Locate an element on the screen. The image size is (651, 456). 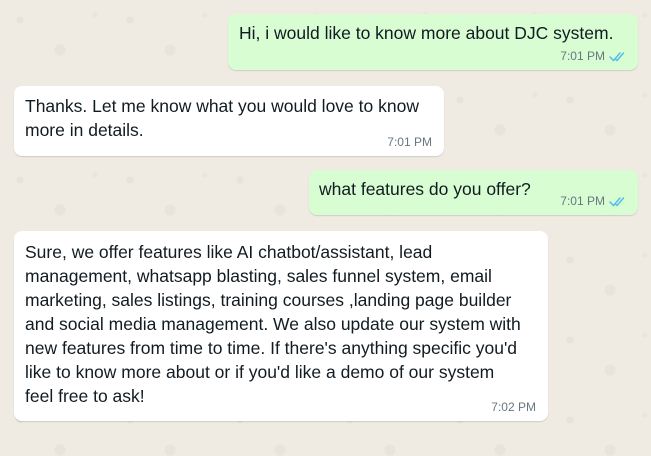
message-time: 7:02 PM is located at coordinates (513, 407).